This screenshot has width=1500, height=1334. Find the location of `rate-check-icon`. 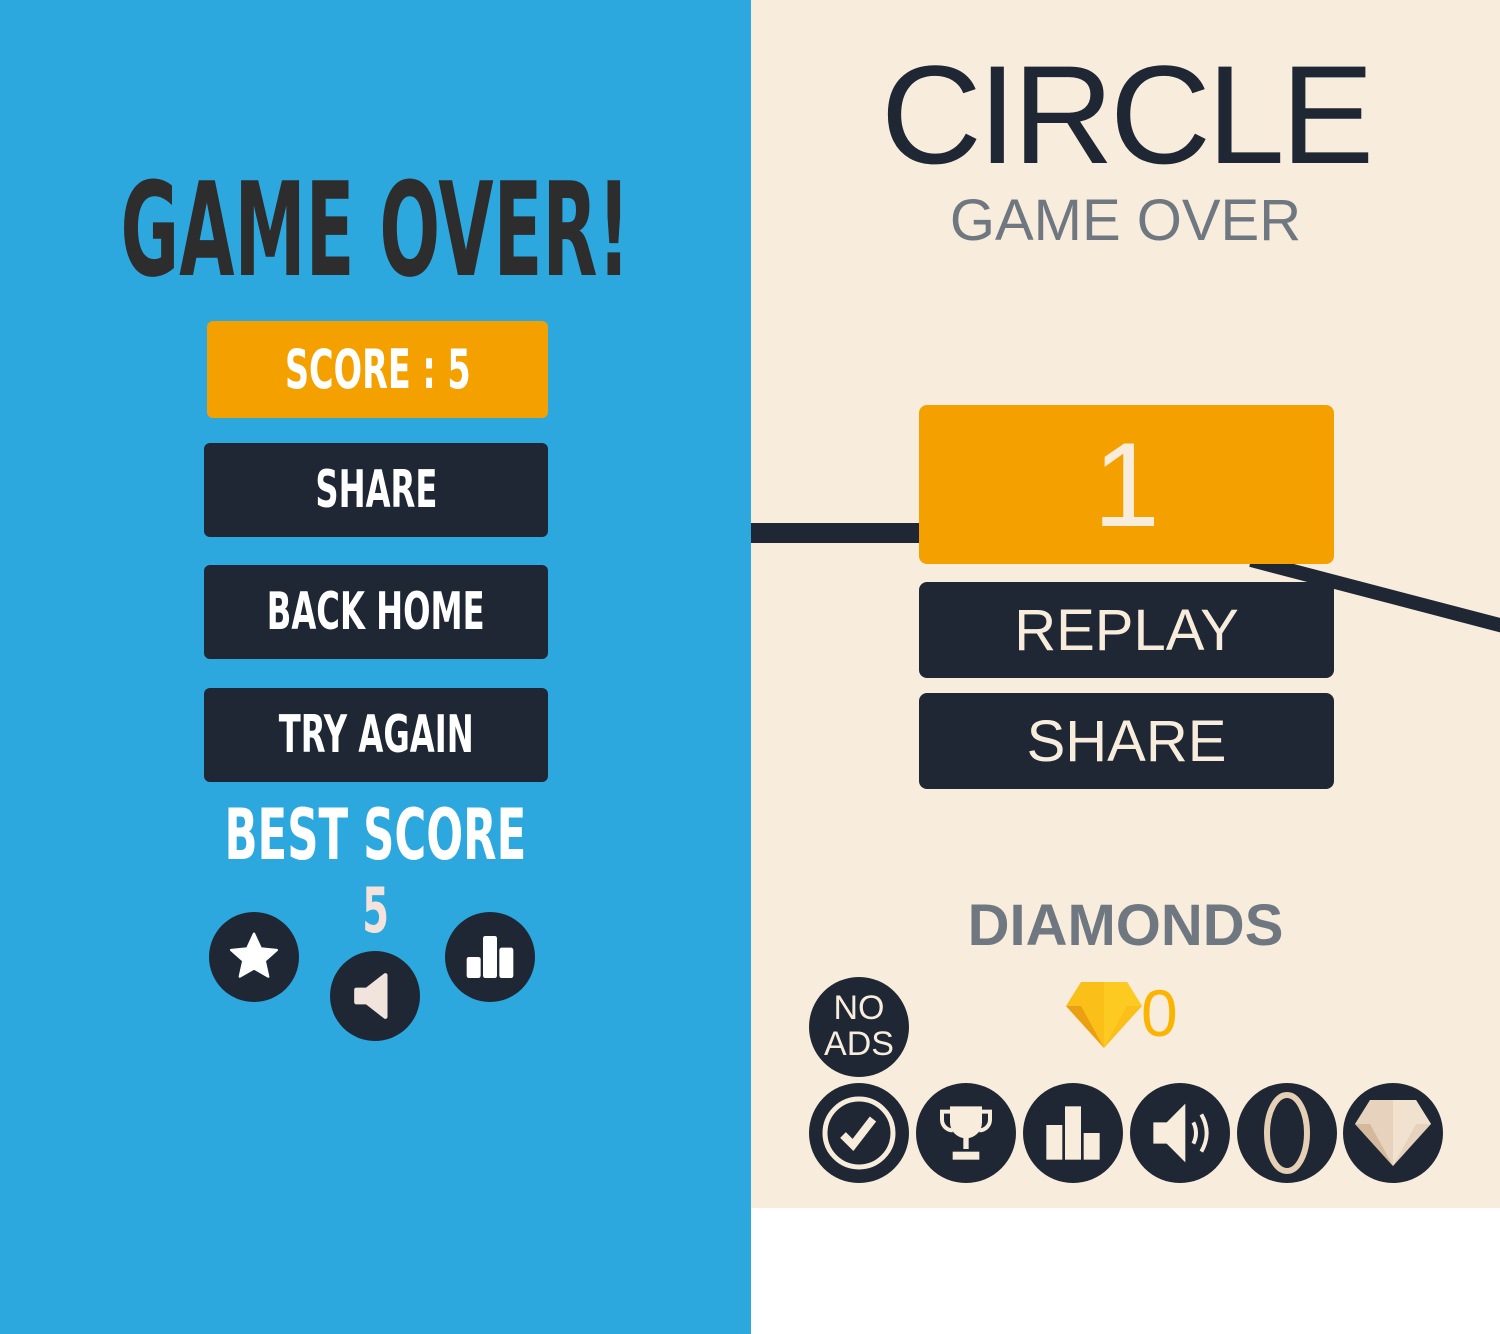

rate-check-icon is located at coordinates (859, 1133).